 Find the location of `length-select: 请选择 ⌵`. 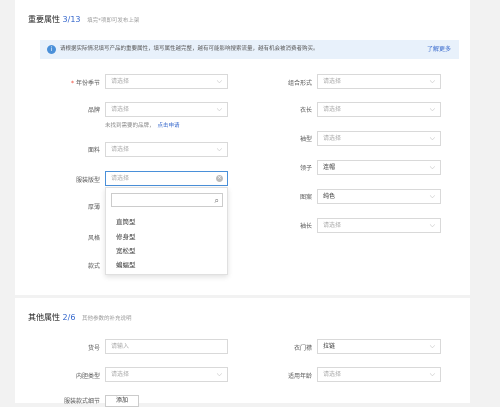

length-select: 请选择 ⌵ is located at coordinates (379, 109).